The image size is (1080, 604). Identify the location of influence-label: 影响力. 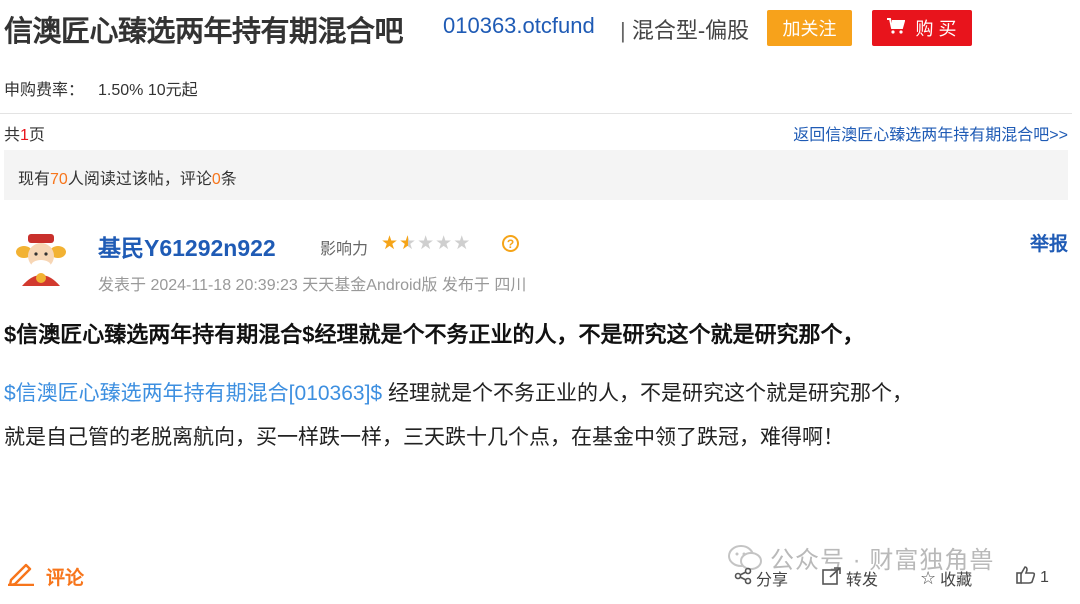
(344, 249).